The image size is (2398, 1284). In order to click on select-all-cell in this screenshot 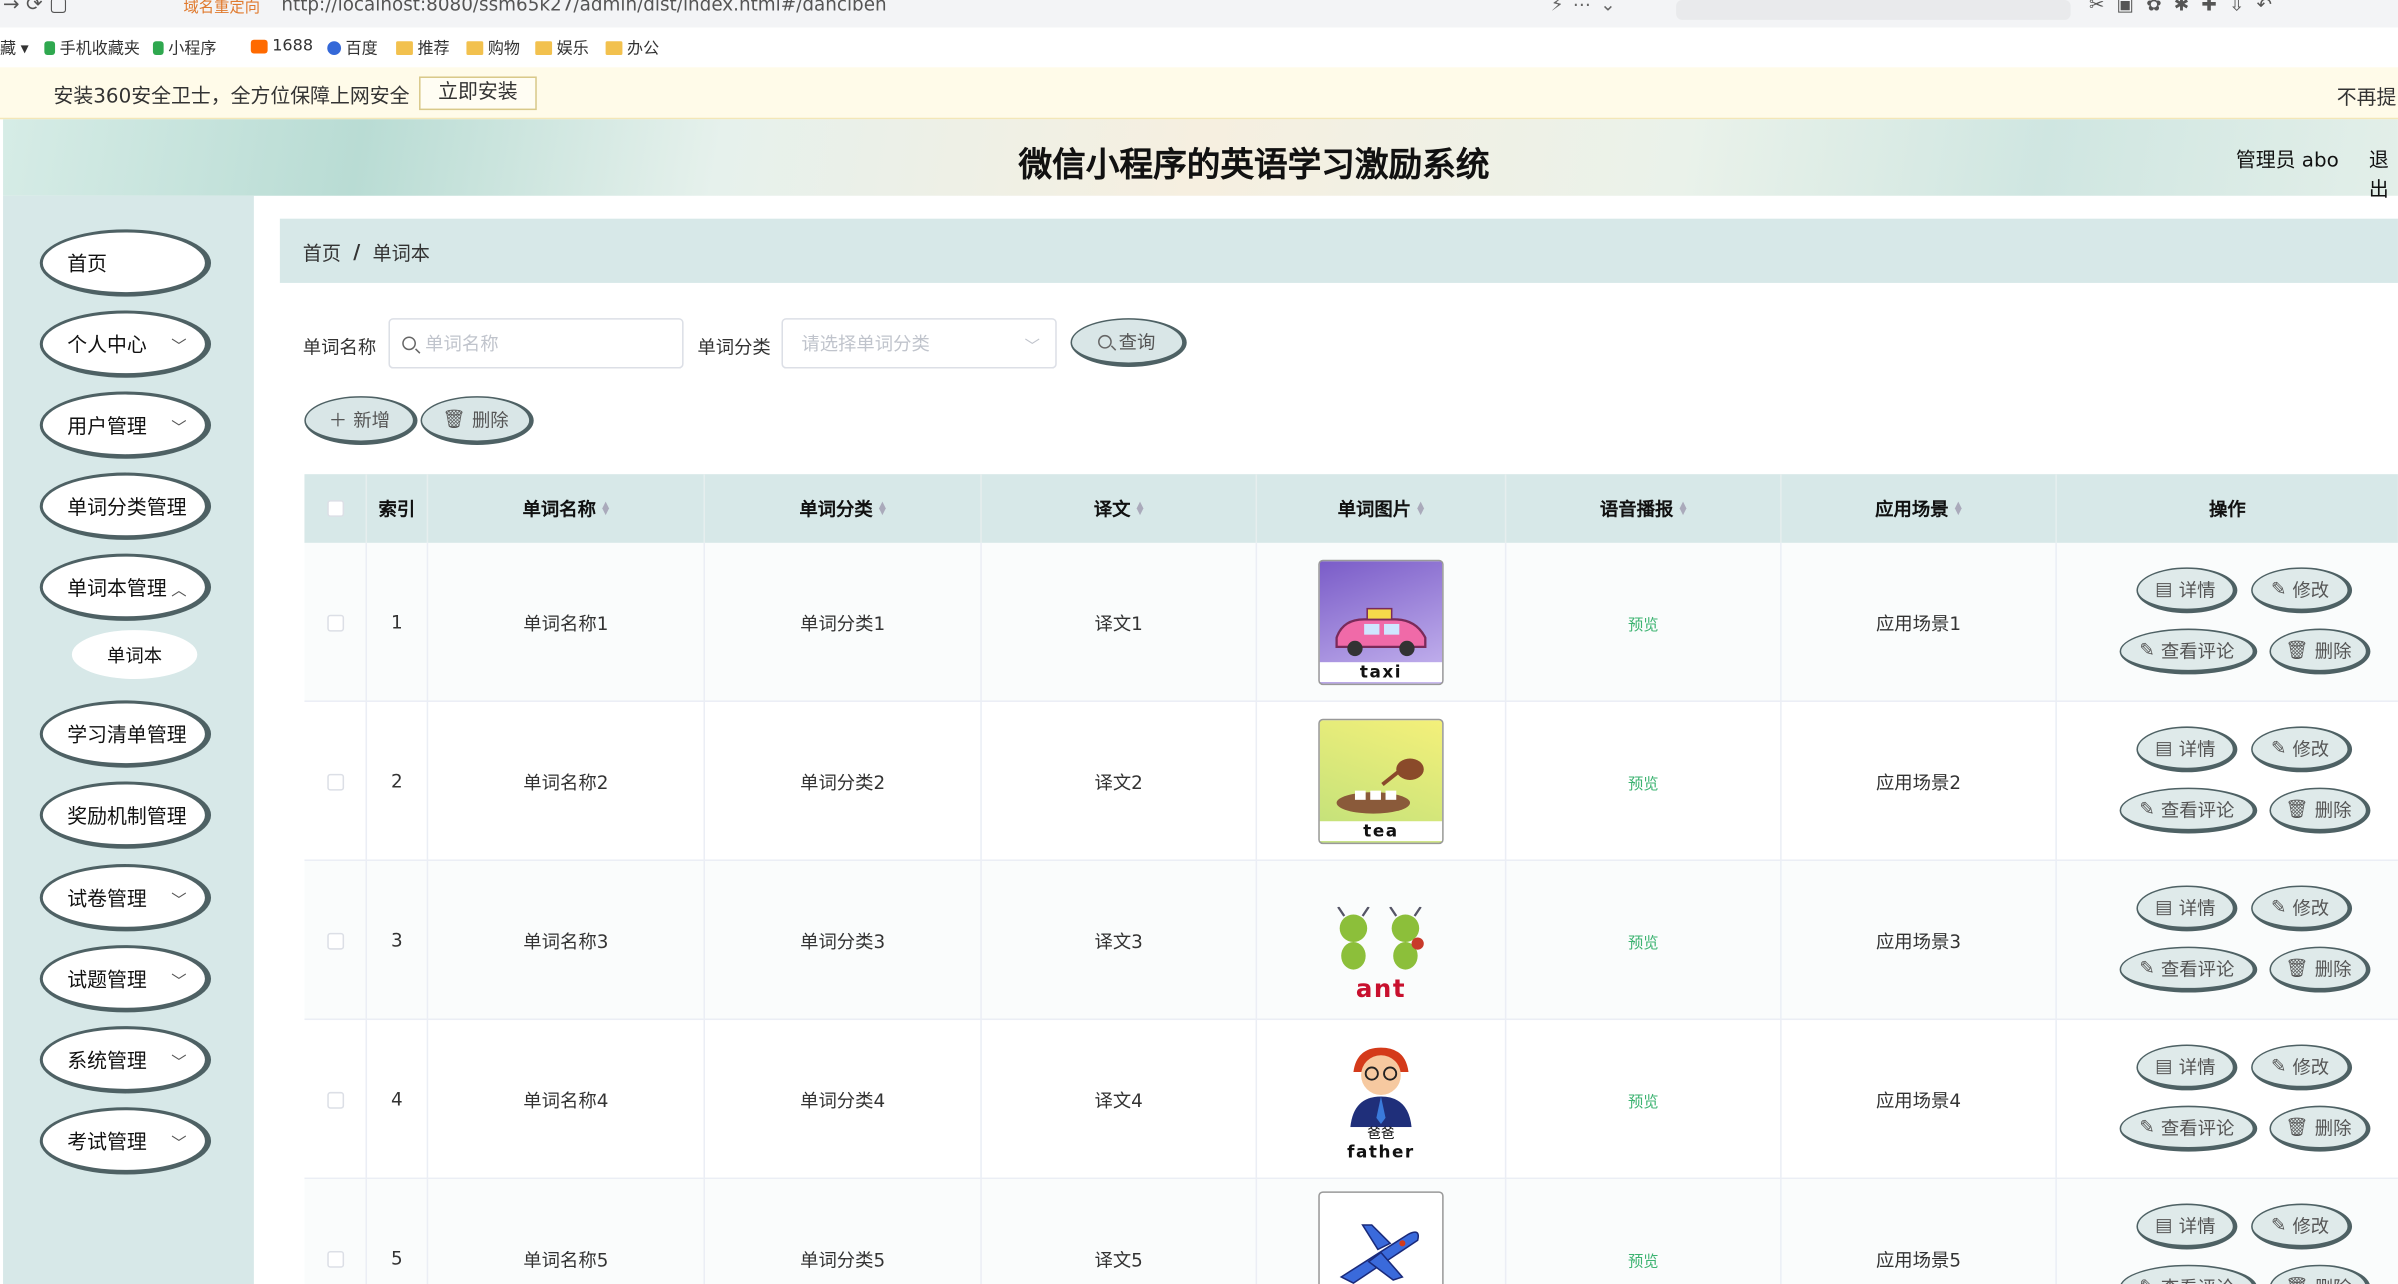, I will do `click(336, 508)`.